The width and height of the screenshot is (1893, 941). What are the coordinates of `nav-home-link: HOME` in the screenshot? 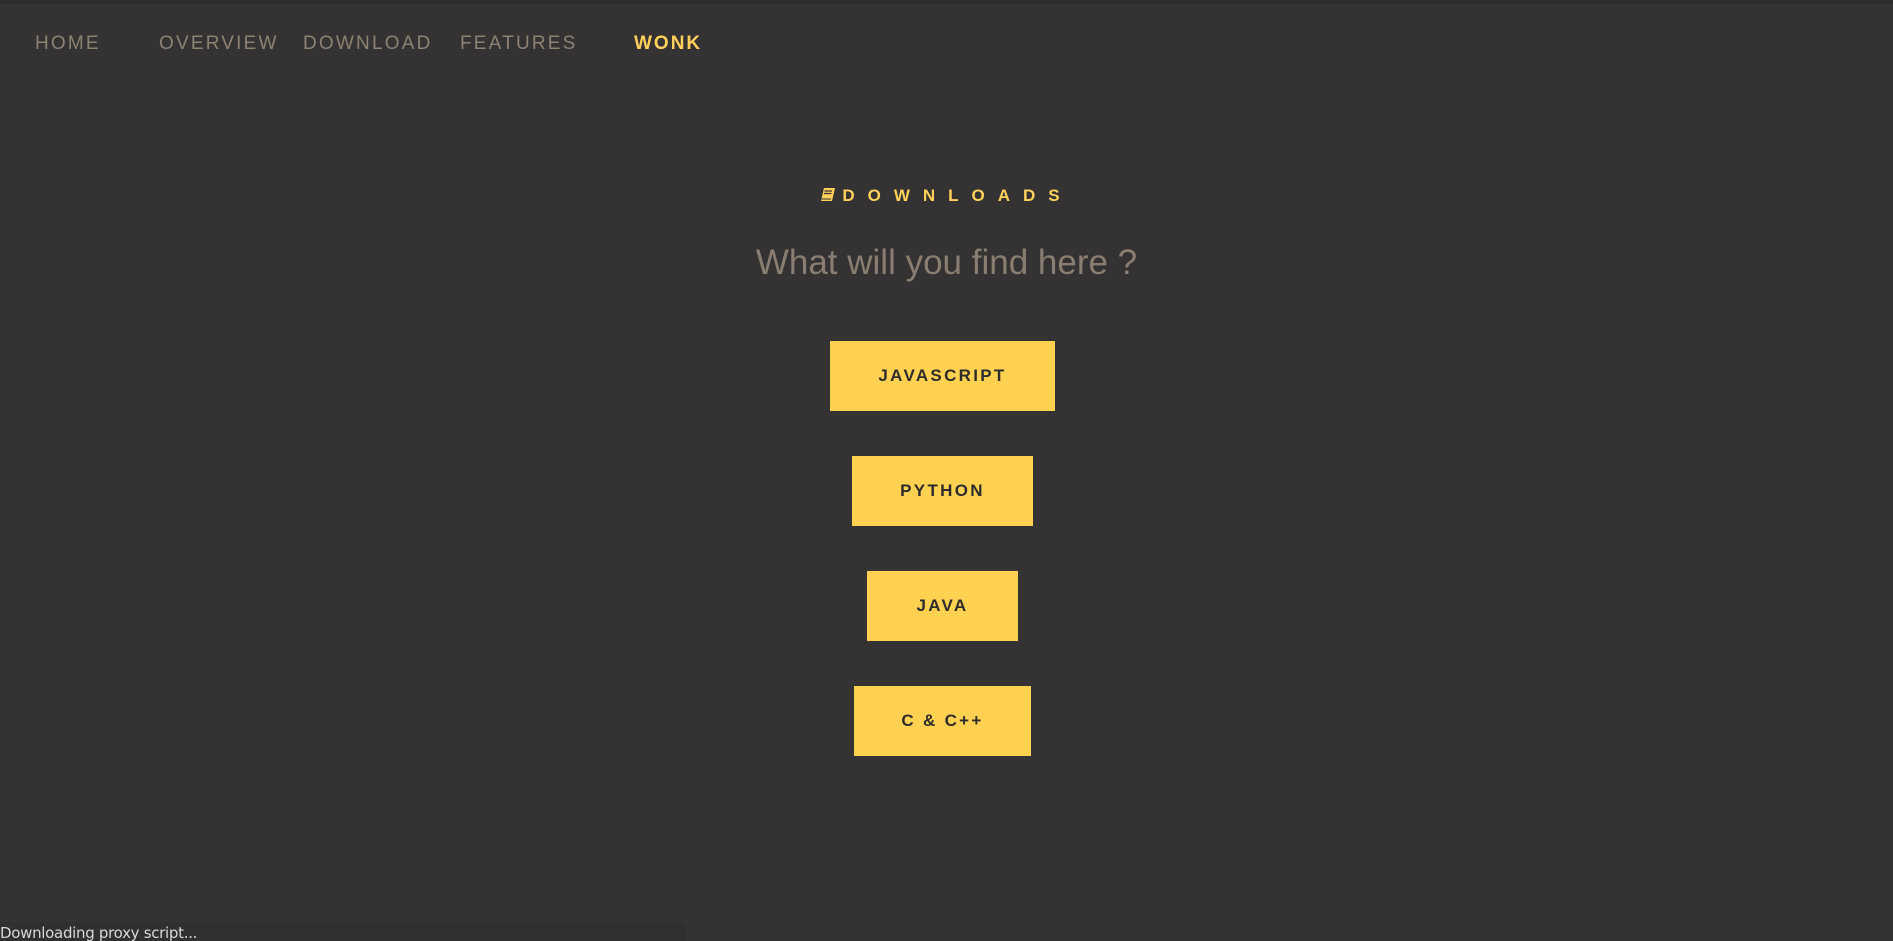 It's located at (68, 44).